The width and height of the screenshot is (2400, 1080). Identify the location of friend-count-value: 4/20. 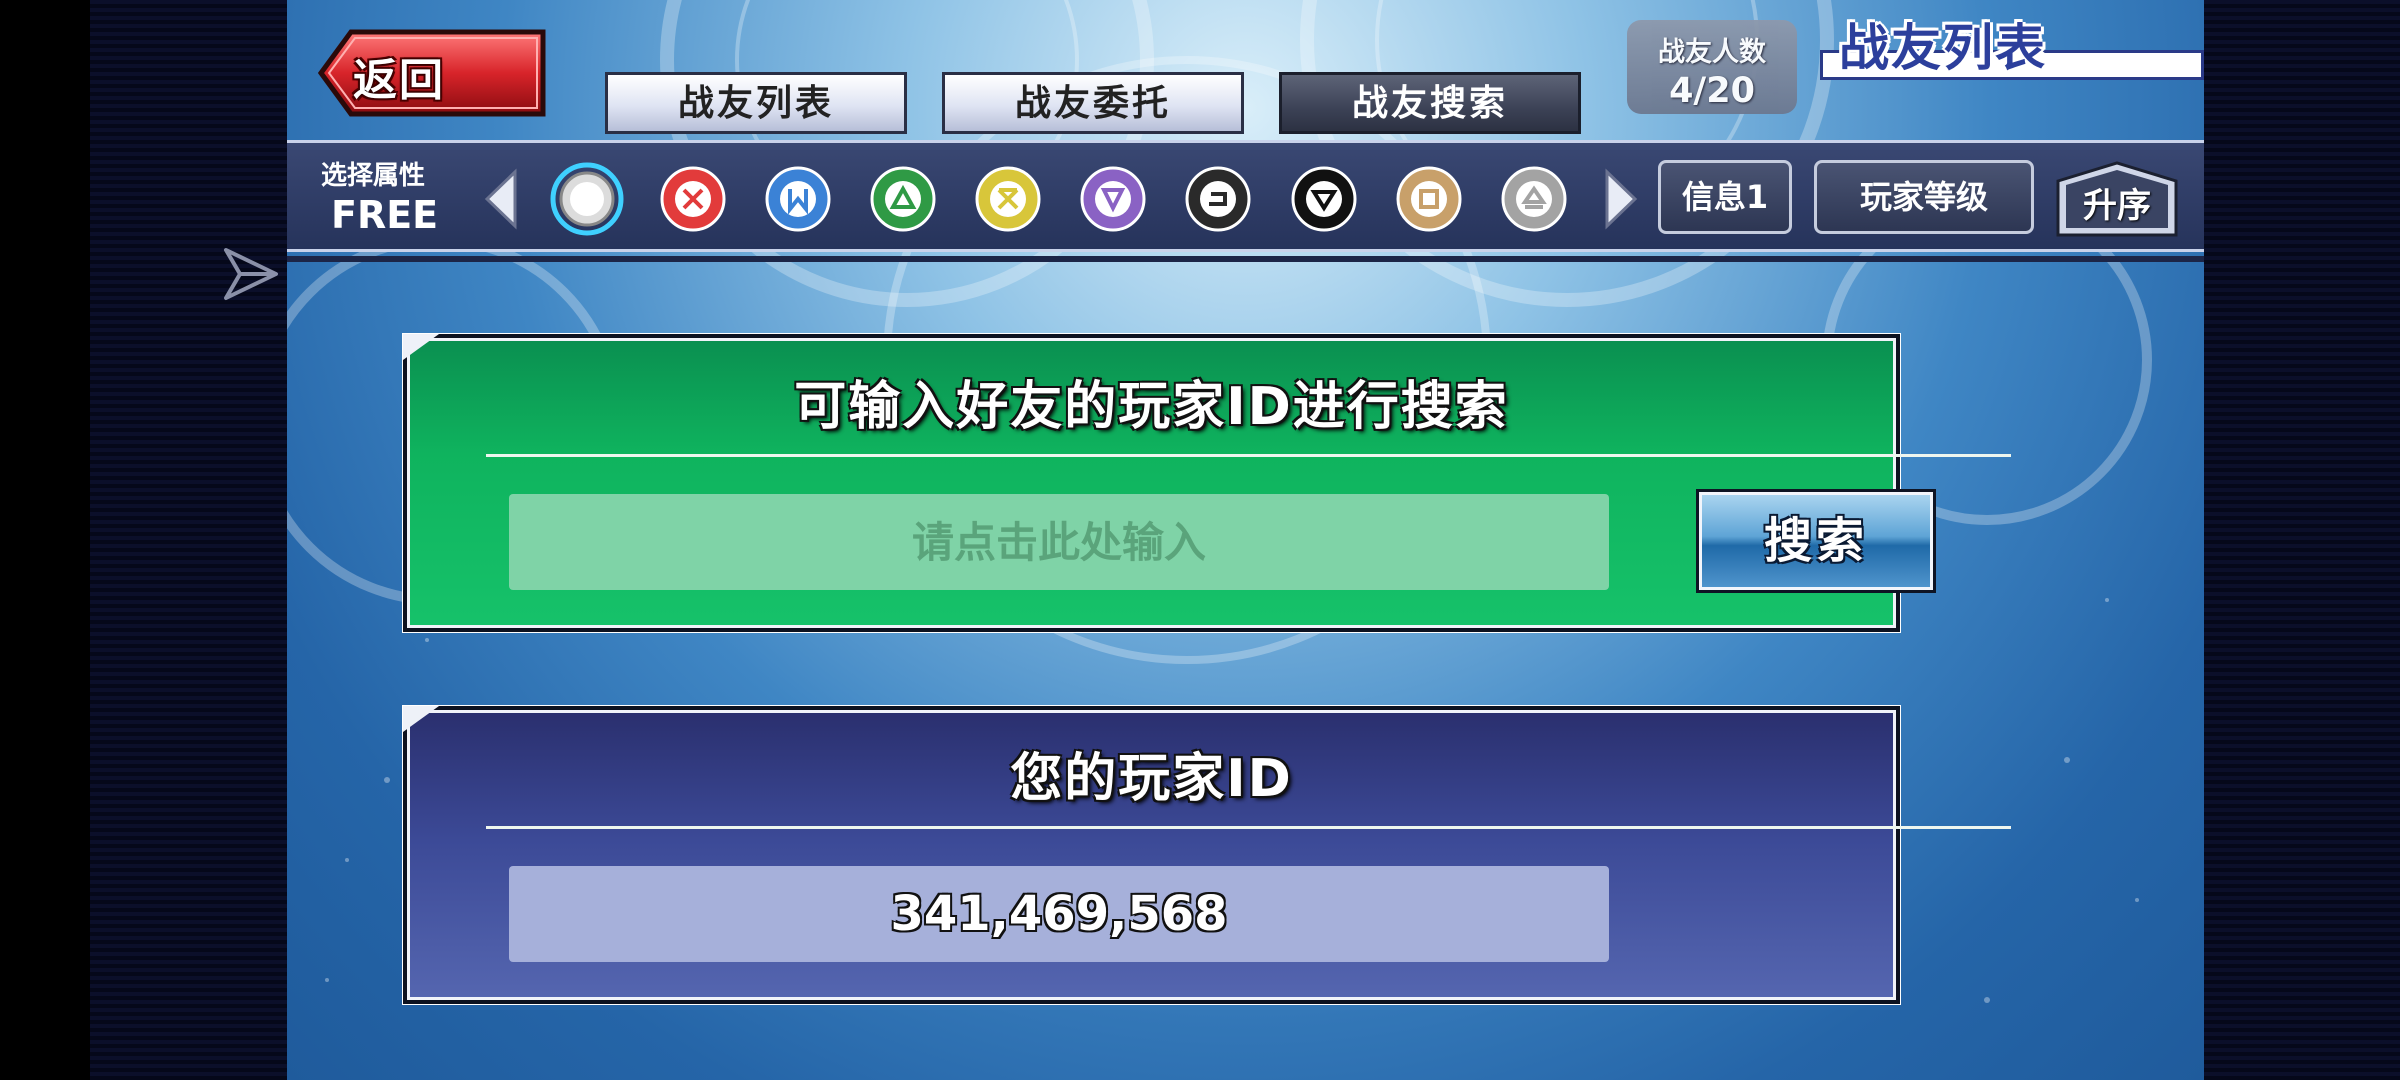
(1712, 91).